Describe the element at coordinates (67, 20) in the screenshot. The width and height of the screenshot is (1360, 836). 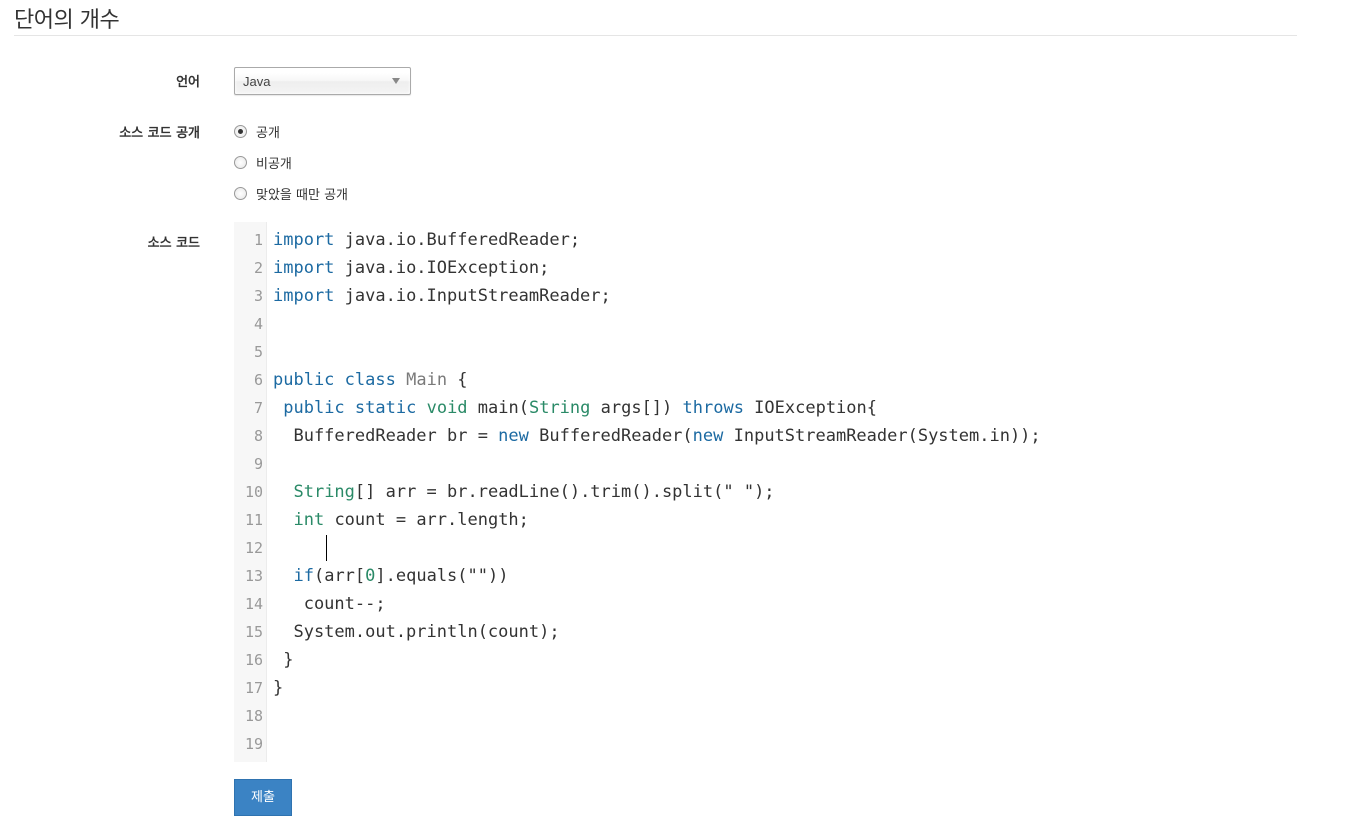
I see `page-title: 단어의 개수` at that location.